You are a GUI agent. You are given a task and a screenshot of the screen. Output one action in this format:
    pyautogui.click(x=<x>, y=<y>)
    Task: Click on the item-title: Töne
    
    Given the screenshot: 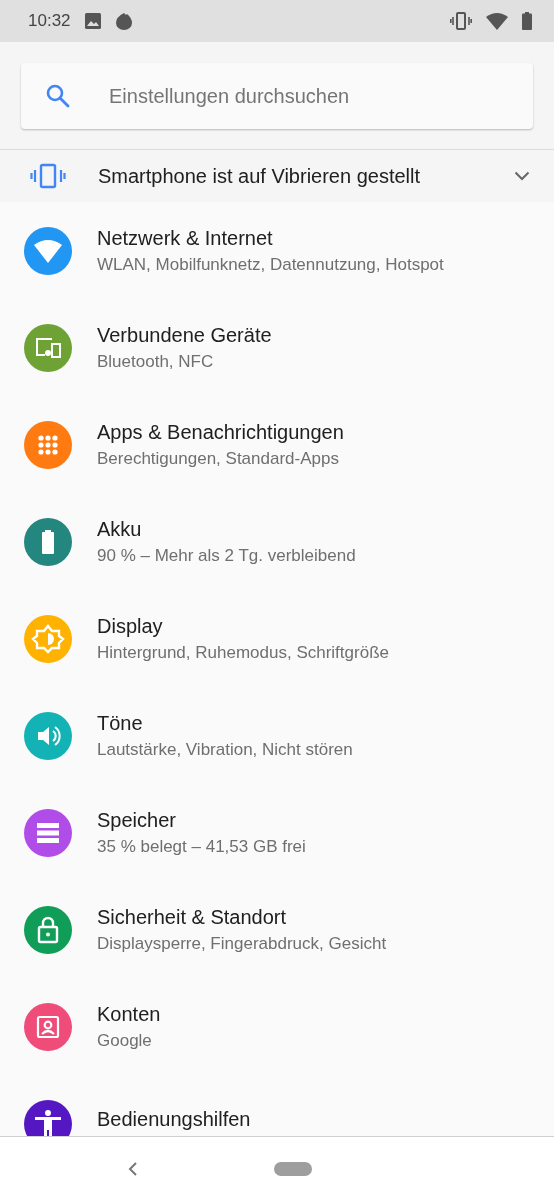 What is the action you would take?
    pyautogui.click(x=120, y=723)
    